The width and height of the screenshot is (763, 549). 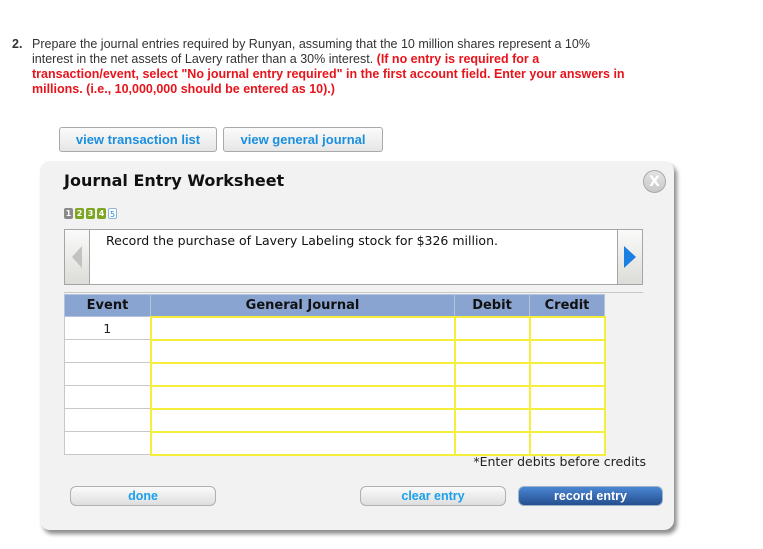 I want to click on header-debit: Debit, so click(x=492, y=305).